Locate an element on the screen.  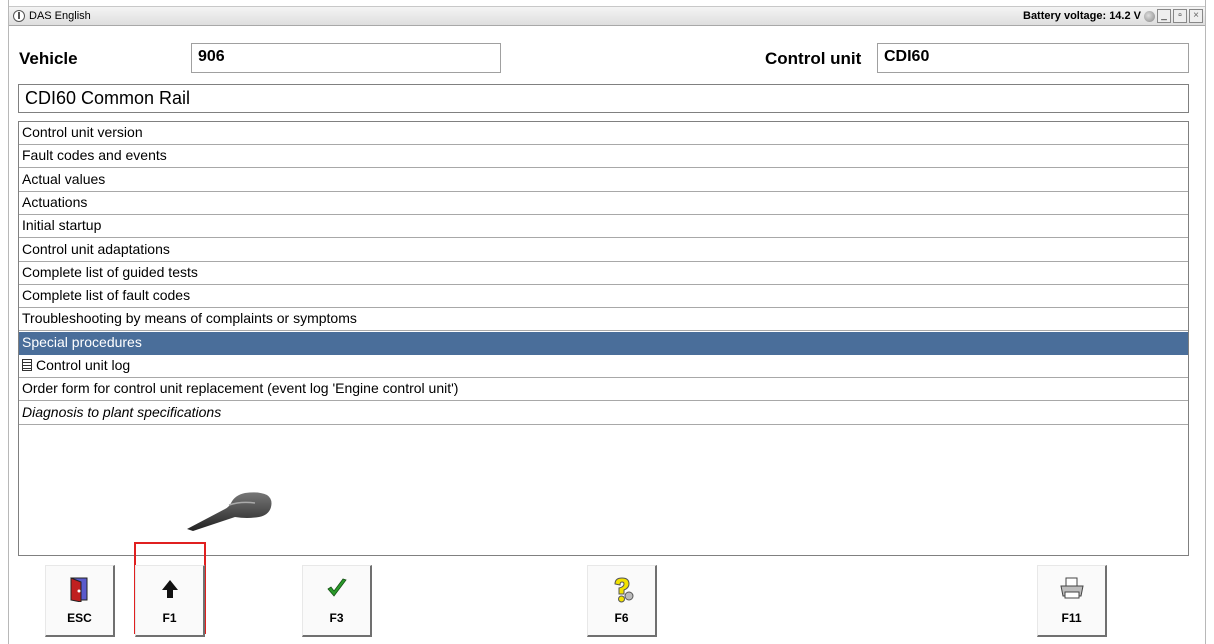
f3-label: F3 is located at coordinates (336, 618).